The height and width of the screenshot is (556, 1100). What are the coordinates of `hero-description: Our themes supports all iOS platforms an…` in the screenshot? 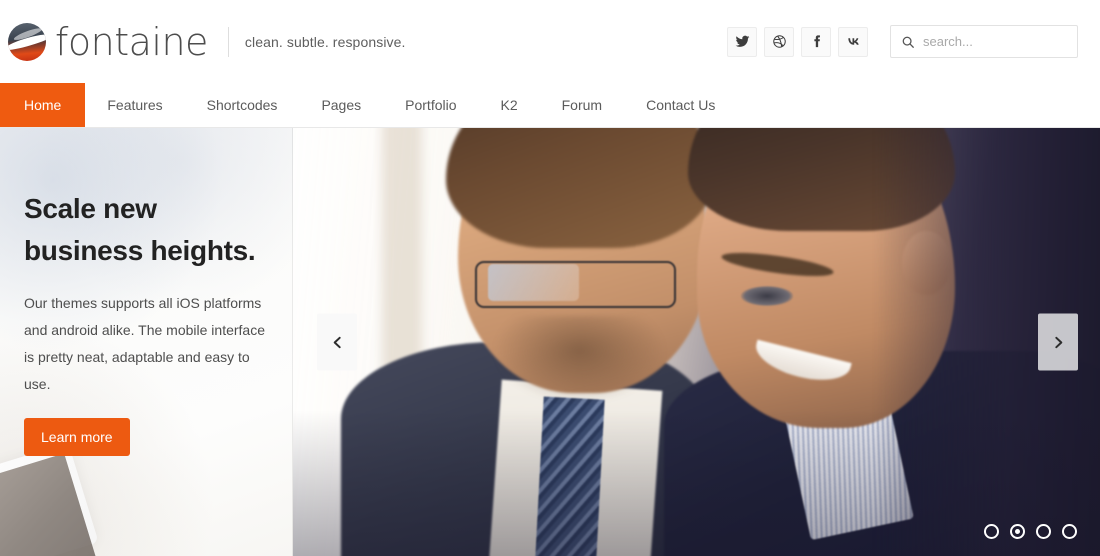 It's located at (145, 343).